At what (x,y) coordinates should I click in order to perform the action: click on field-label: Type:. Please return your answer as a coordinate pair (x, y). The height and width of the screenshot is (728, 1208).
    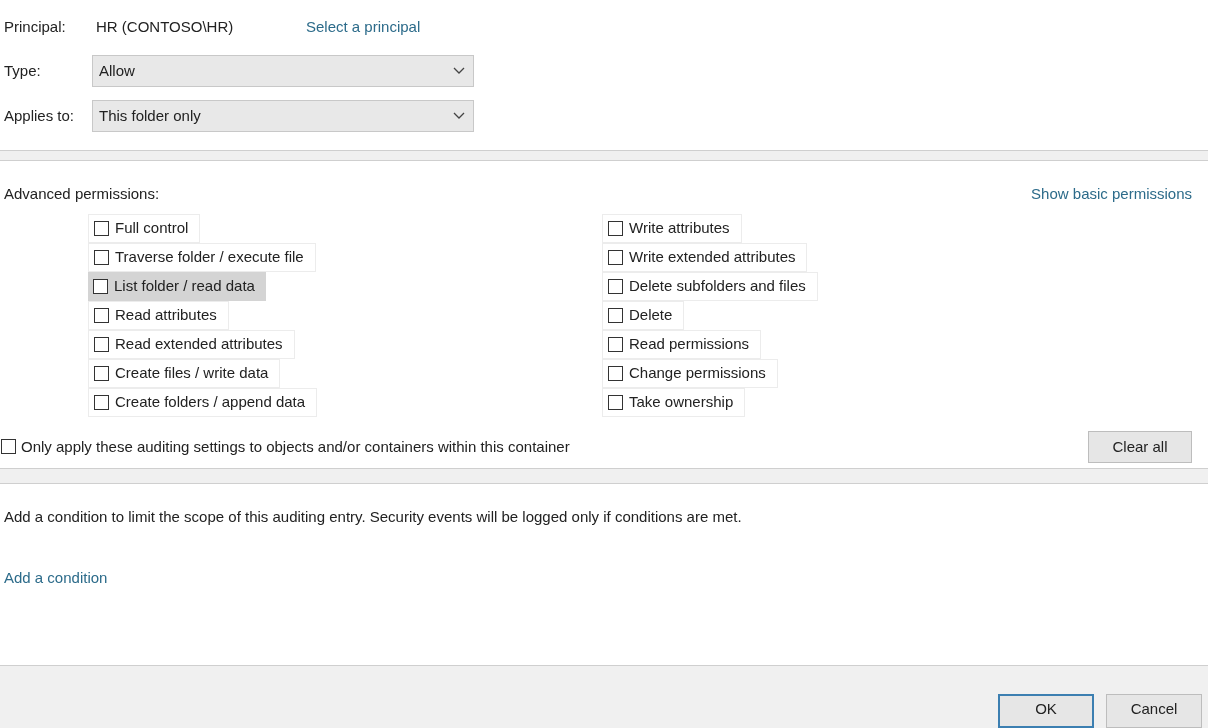
    Looking at the image, I should click on (23, 70).